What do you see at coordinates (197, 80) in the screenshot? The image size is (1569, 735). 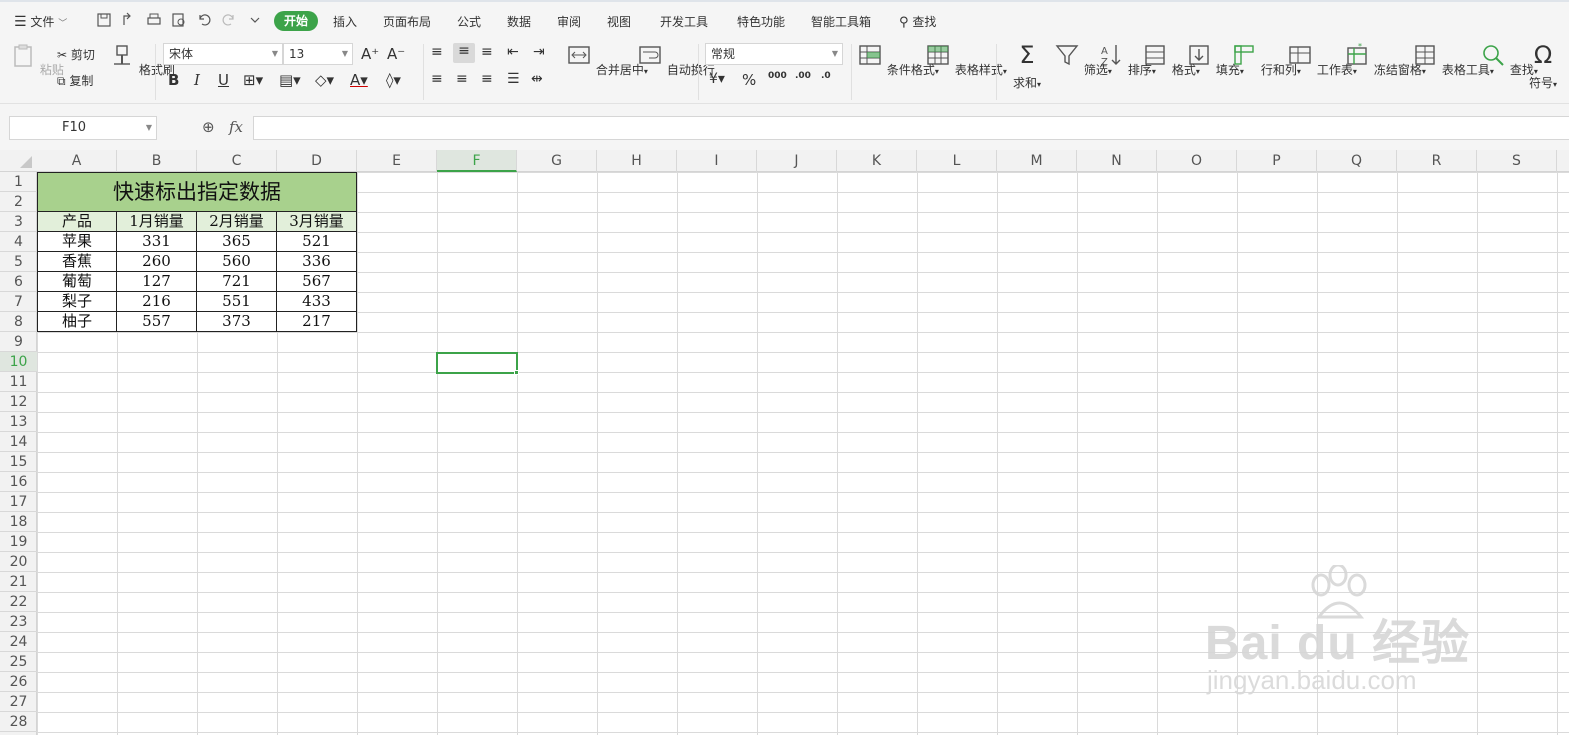 I see `italic-icon: I` at bounding box center [197, 80].